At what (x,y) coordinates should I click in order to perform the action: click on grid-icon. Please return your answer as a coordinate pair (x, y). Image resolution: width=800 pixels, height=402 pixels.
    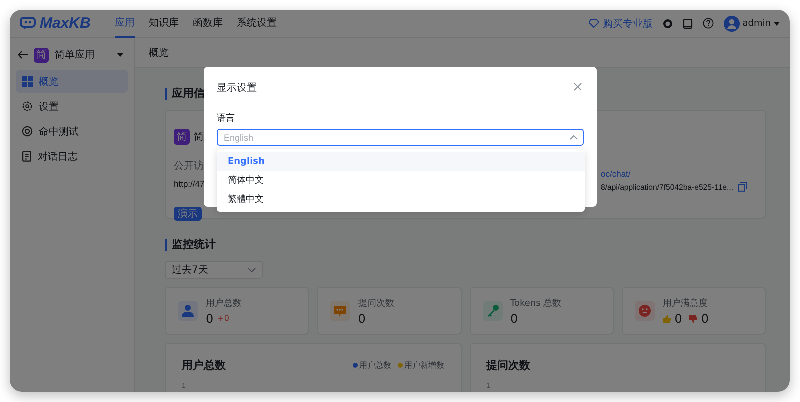
    Looking at the image, I should click on (27, 81).